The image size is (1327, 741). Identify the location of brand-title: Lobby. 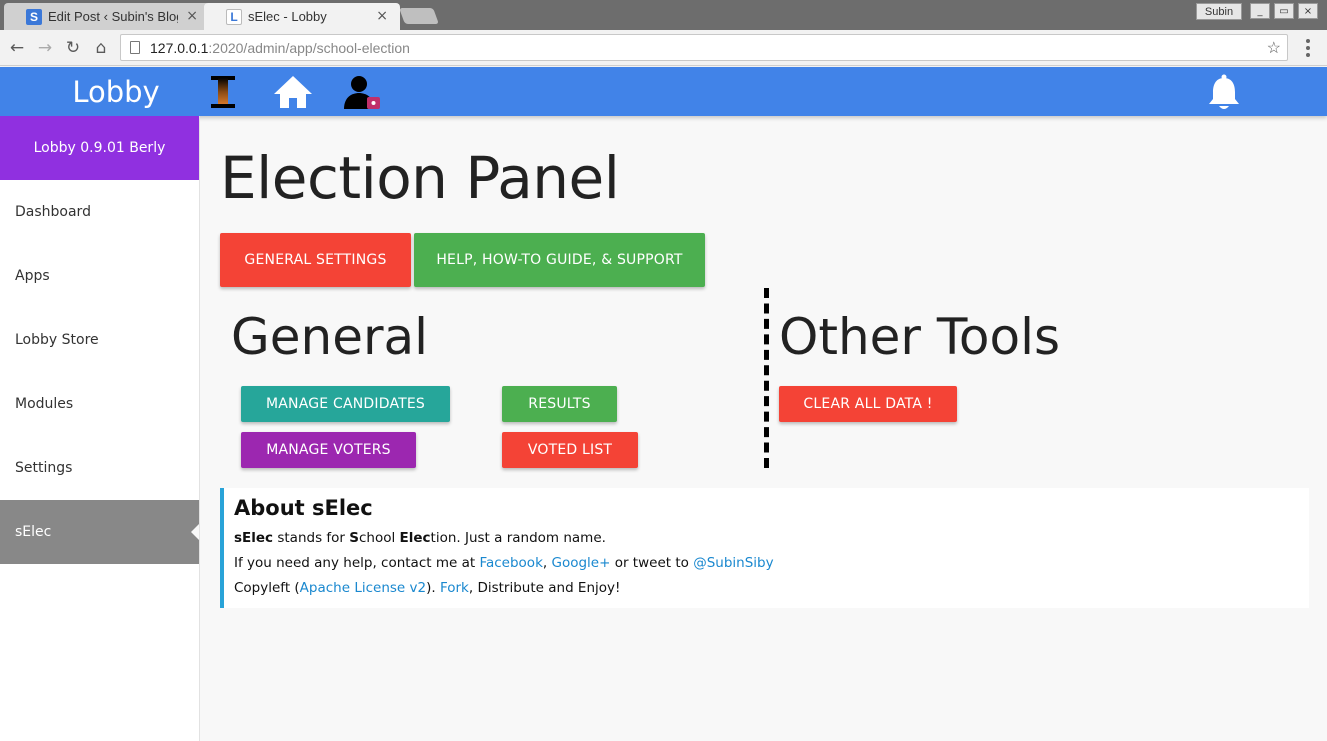
(116, 91).